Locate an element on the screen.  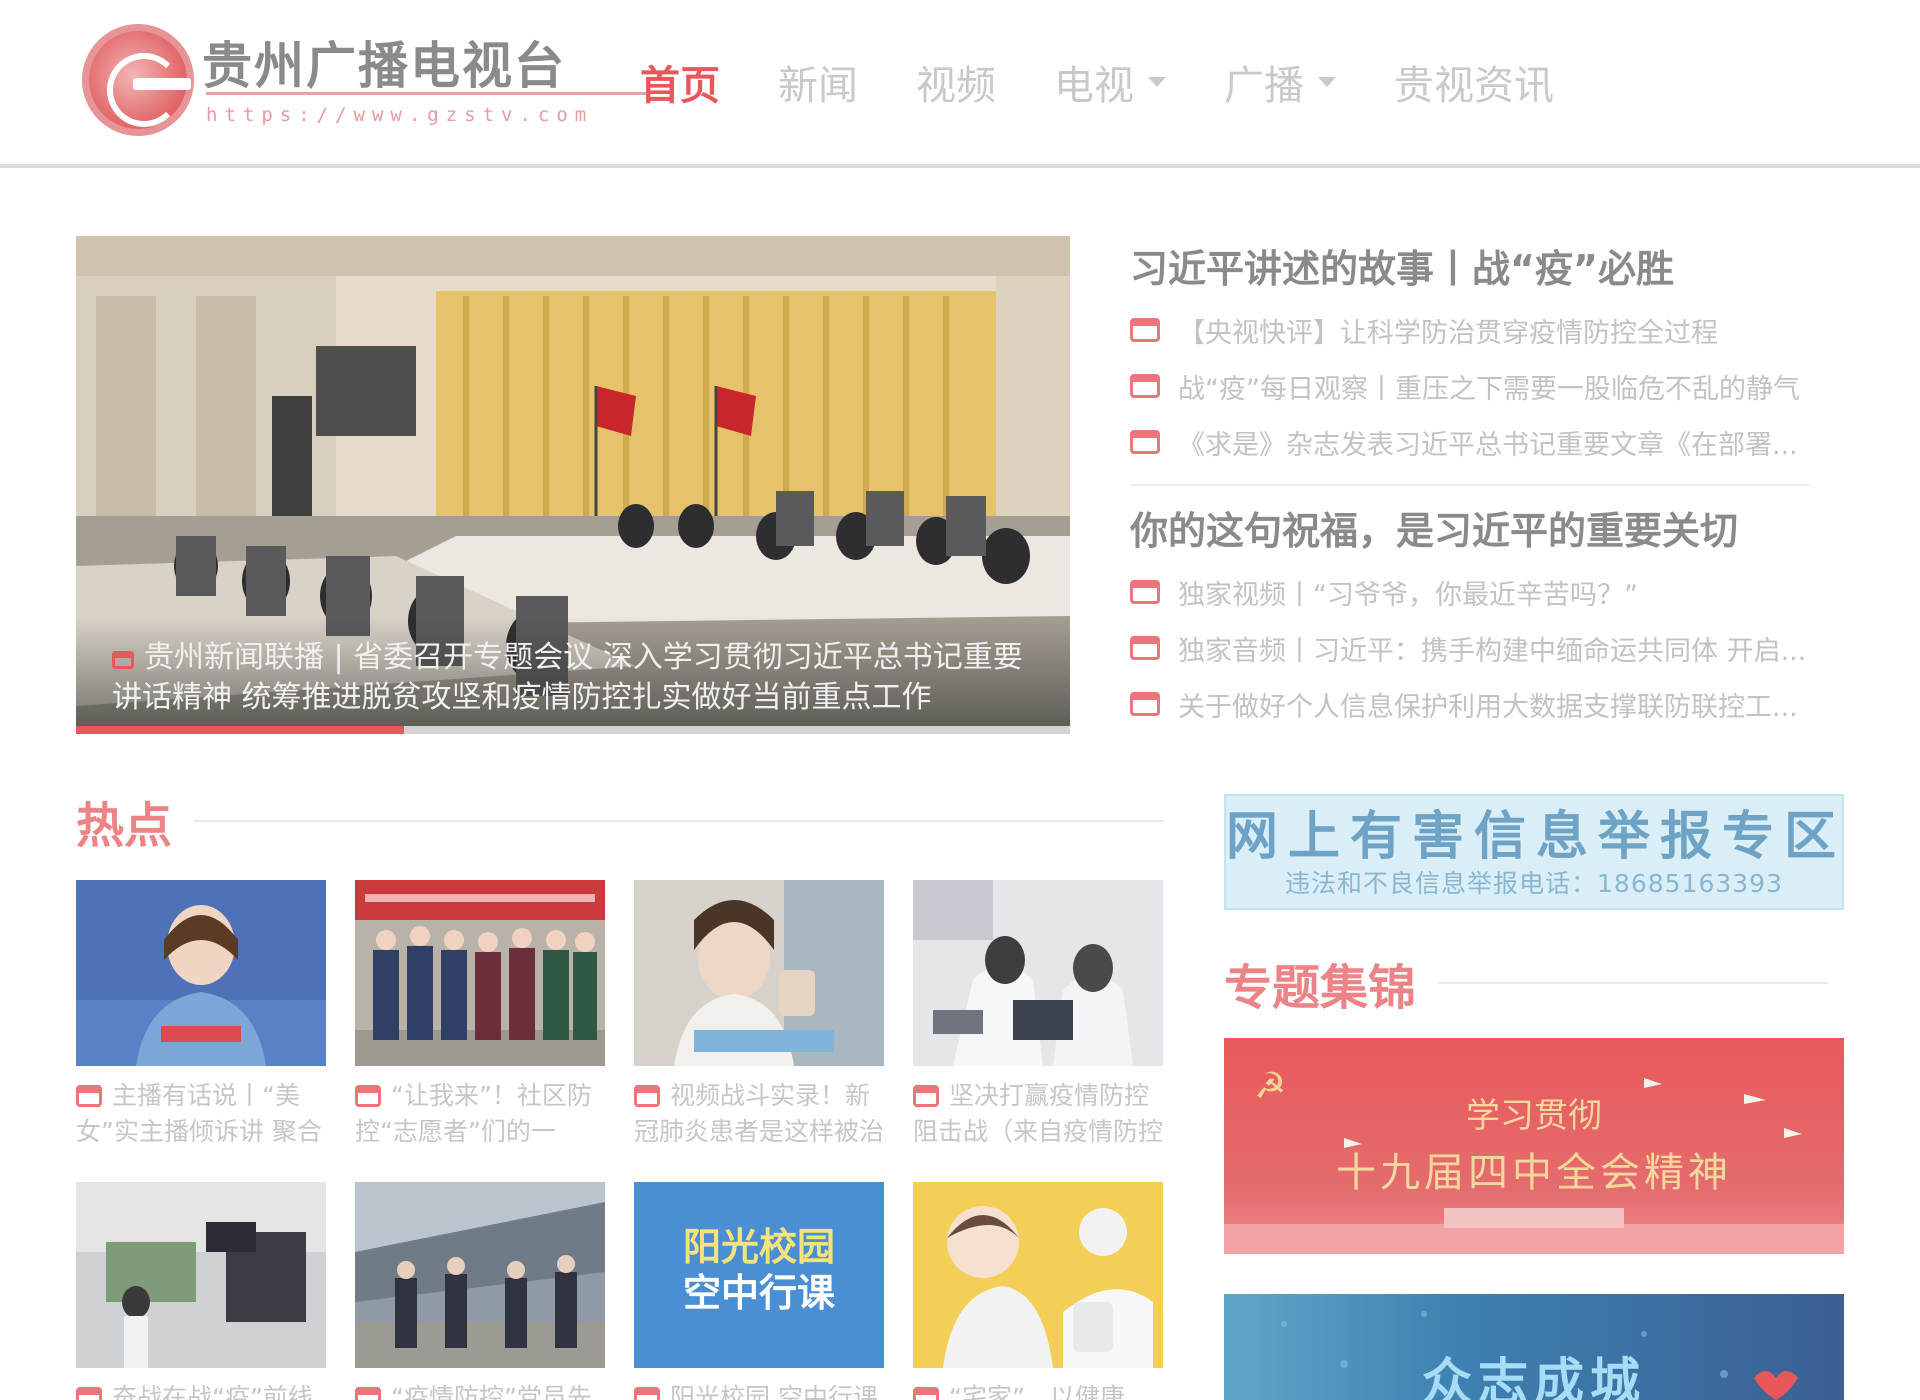
hot-card-thumbnail: 阳光校园 空中行课 is located at coordinates (759, 1275).